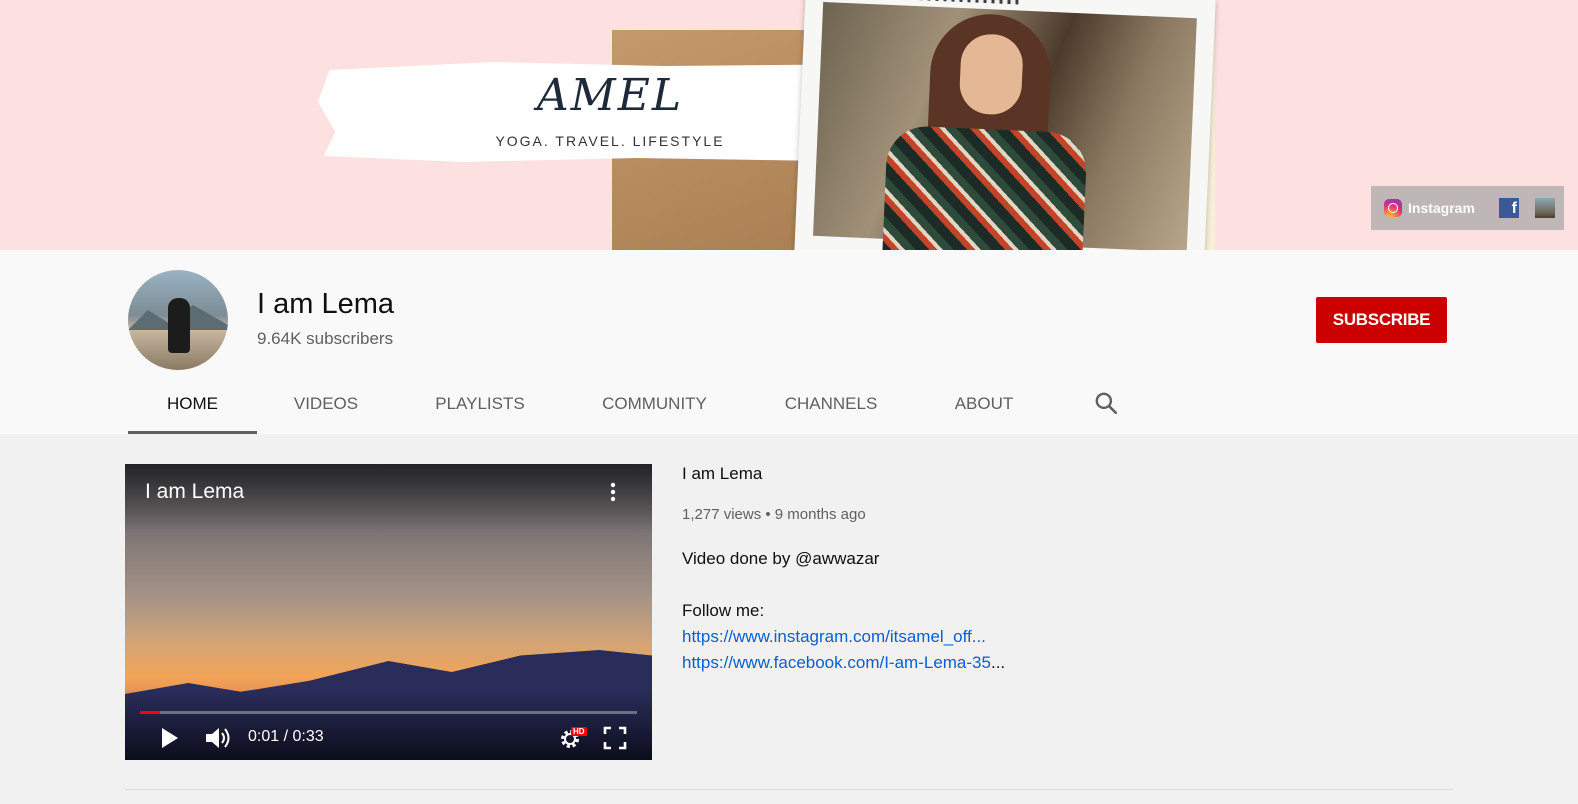 This screenshot has width=1578, height=804. Describe the element at coordinates (985, 187) in the screenshot. I see `banner-photo-shirt` at that location.